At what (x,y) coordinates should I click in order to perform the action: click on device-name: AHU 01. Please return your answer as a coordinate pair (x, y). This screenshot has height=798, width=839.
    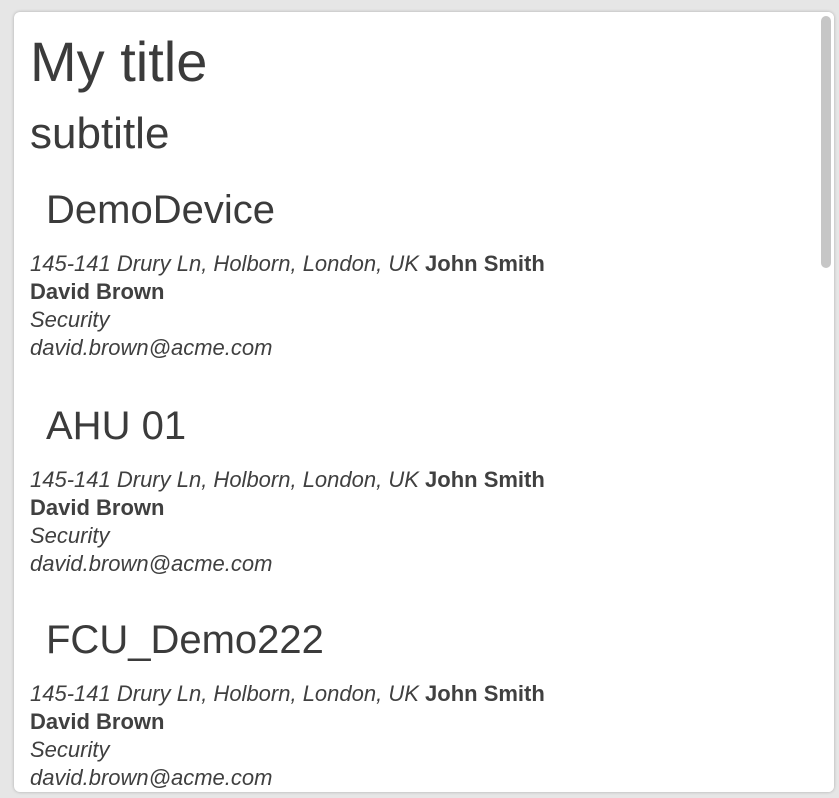
    Looking at the image, I should click on (116, 426).